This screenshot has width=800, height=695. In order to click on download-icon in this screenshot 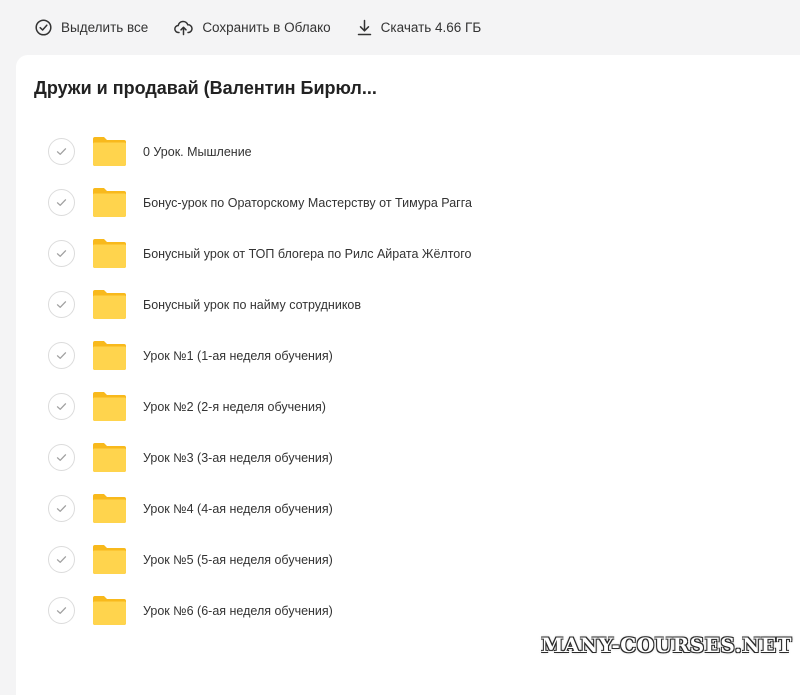, I will do `click(364, 27)`.